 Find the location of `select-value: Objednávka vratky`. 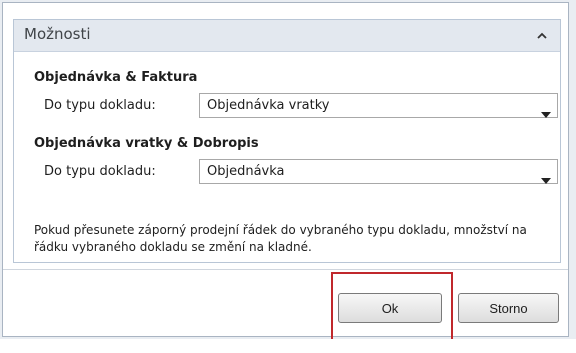

select-value: Objednávka vratky is located at coordinates (268, 105).